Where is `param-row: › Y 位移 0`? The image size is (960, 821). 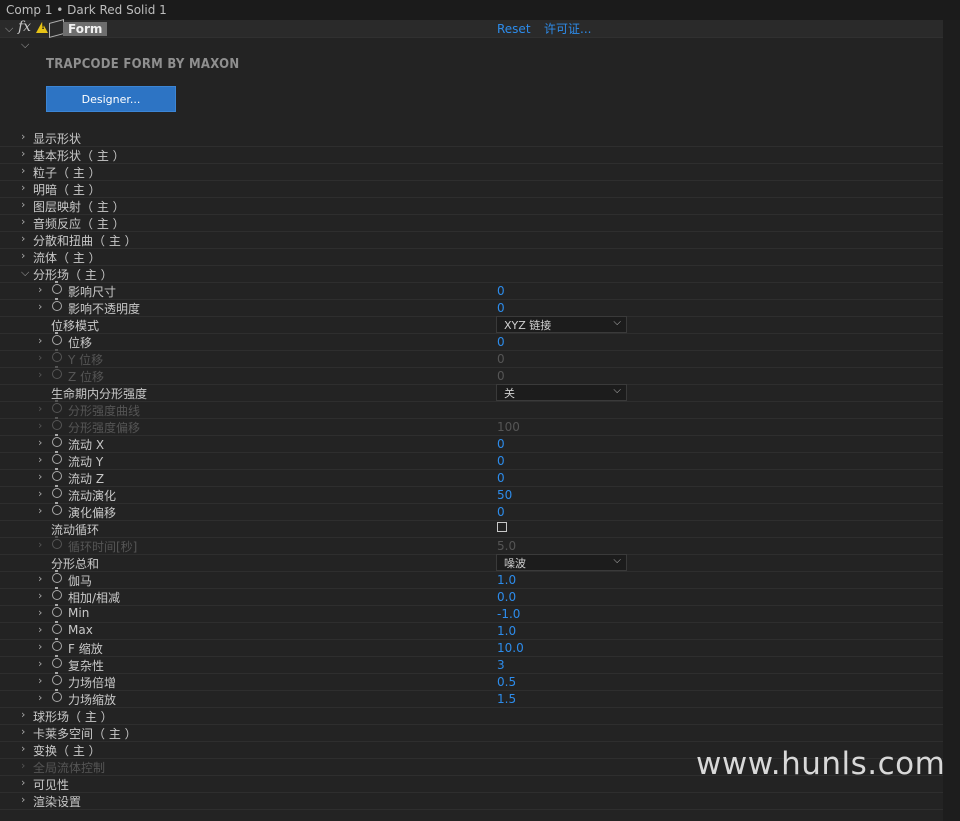
param-row: › Y 位移 0 is located at coordinates (471, 358).